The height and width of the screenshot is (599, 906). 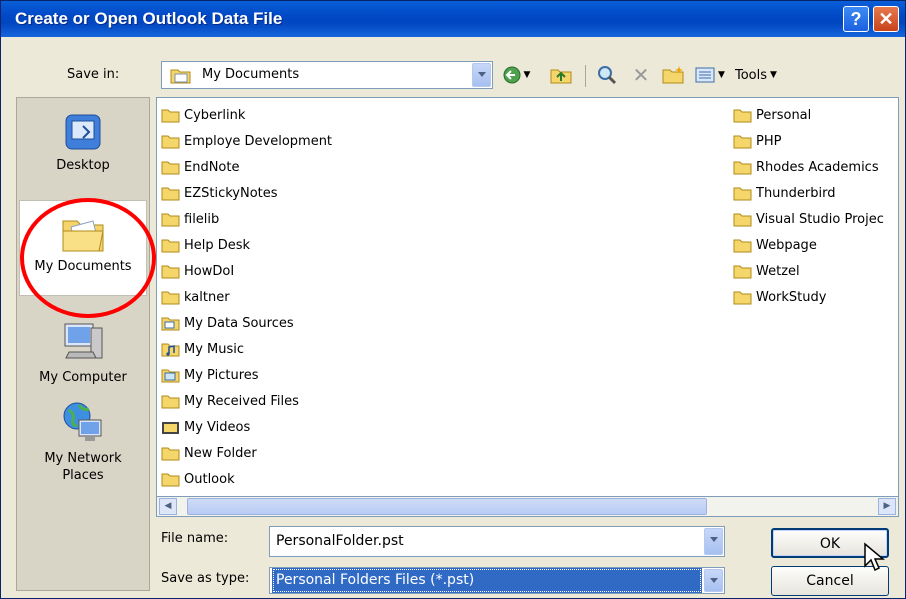 I want to click on save-in-dropdown: My Documents, so click(x=327, y=75).